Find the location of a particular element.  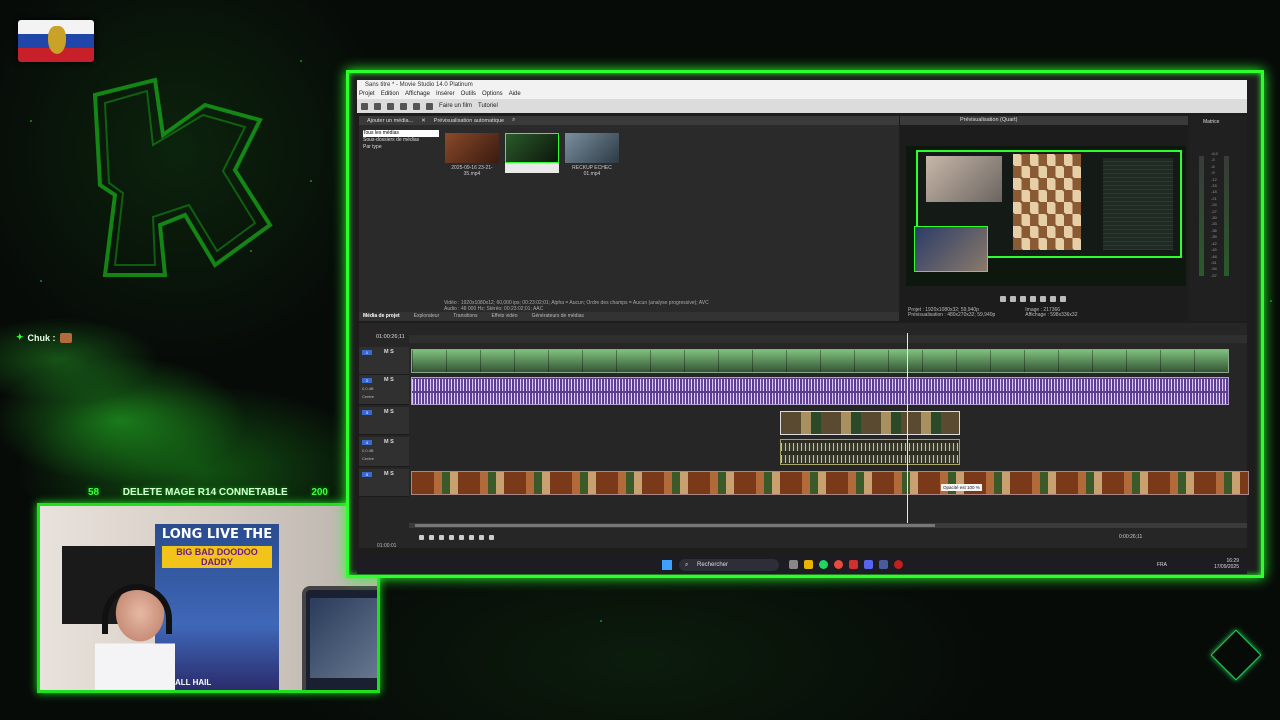

timeline-scrollbar is located at coordinates (828, 525).